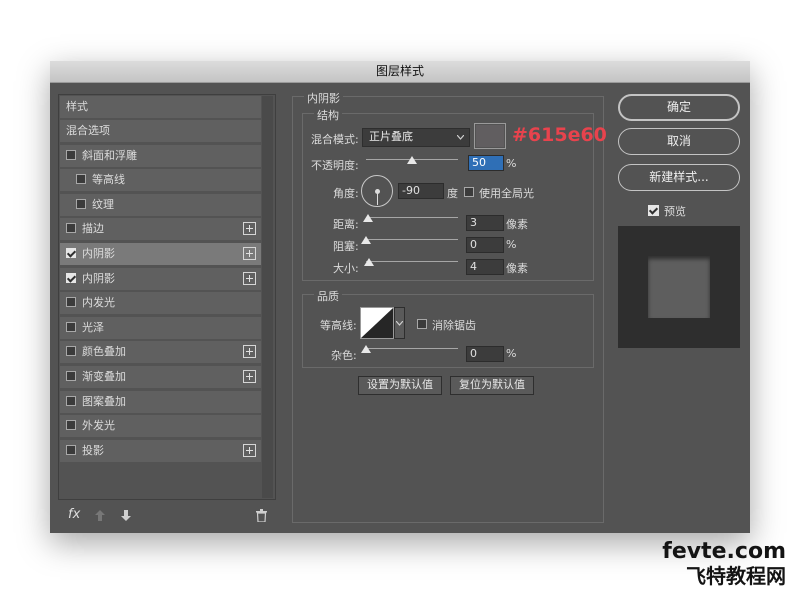 The height and width of the screenshot is (600, 800). What do you see at coordinates (653, 210) in the screenshot?
I see `preview-checkbox` at bounding box center [653, 210].